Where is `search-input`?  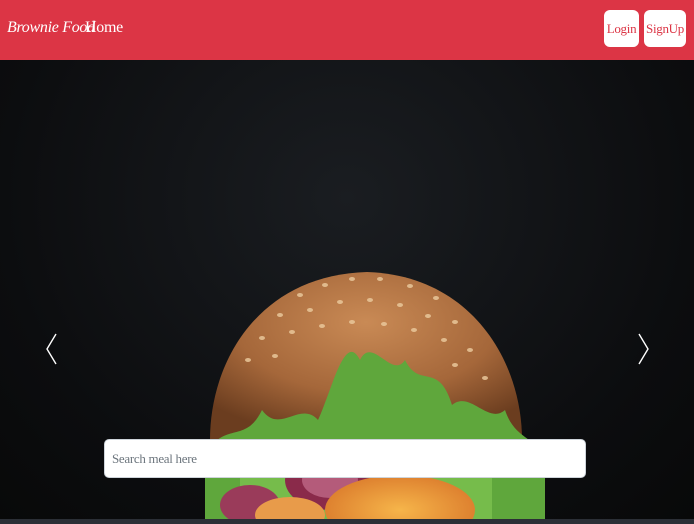 search-input is located at coordinates (345, 458).